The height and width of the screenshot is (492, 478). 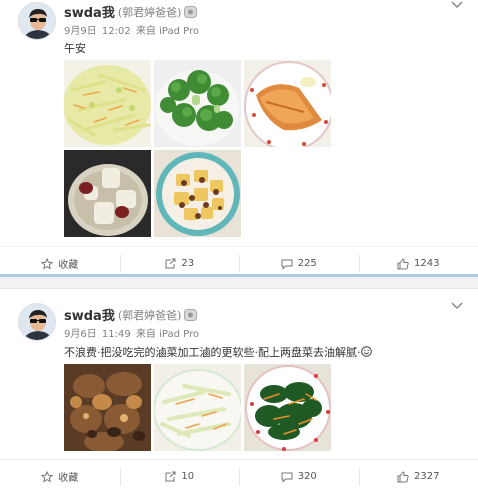 What do you see at coordinates (197, 103) in the screenshot?
I see `photo-broccoli` at bounding box center [197, 103].